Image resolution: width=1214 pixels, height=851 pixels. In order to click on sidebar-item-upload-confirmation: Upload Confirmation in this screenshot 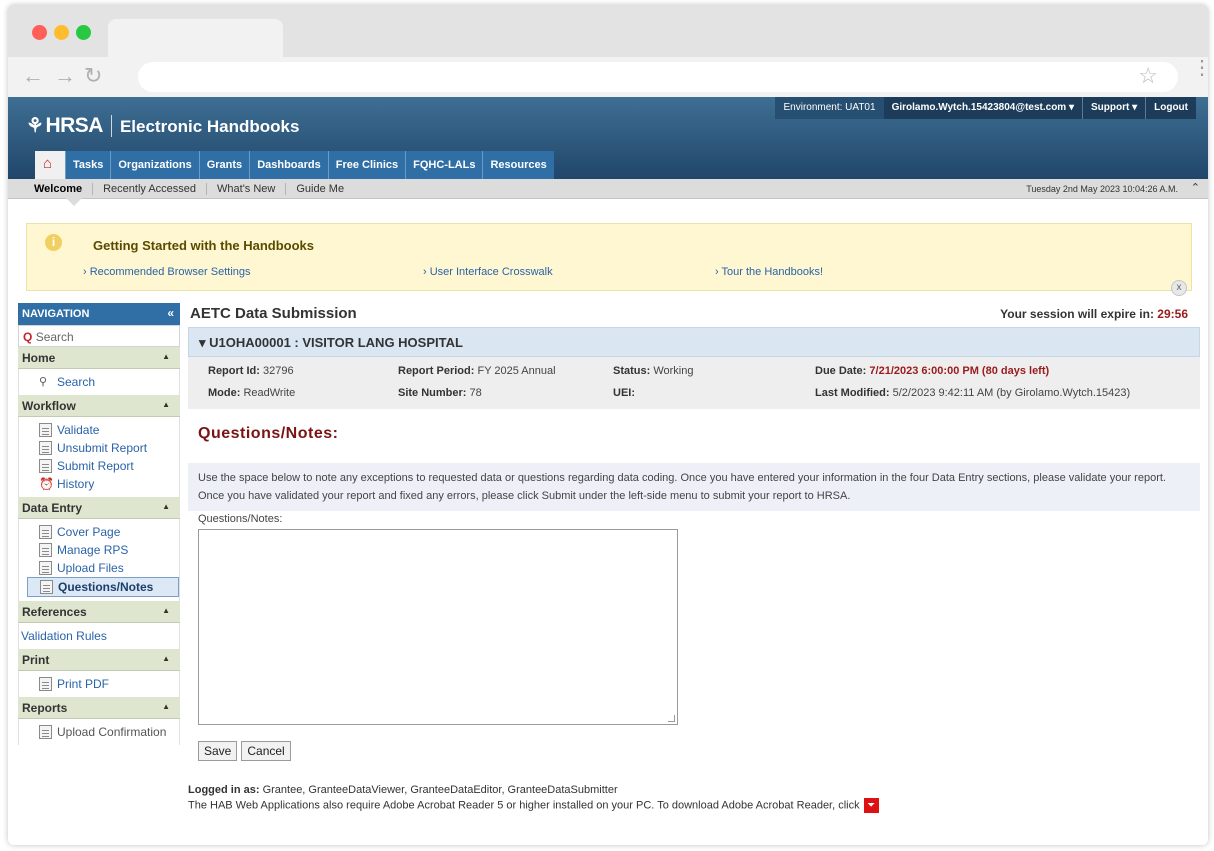, I will do `click(99, 732)`.